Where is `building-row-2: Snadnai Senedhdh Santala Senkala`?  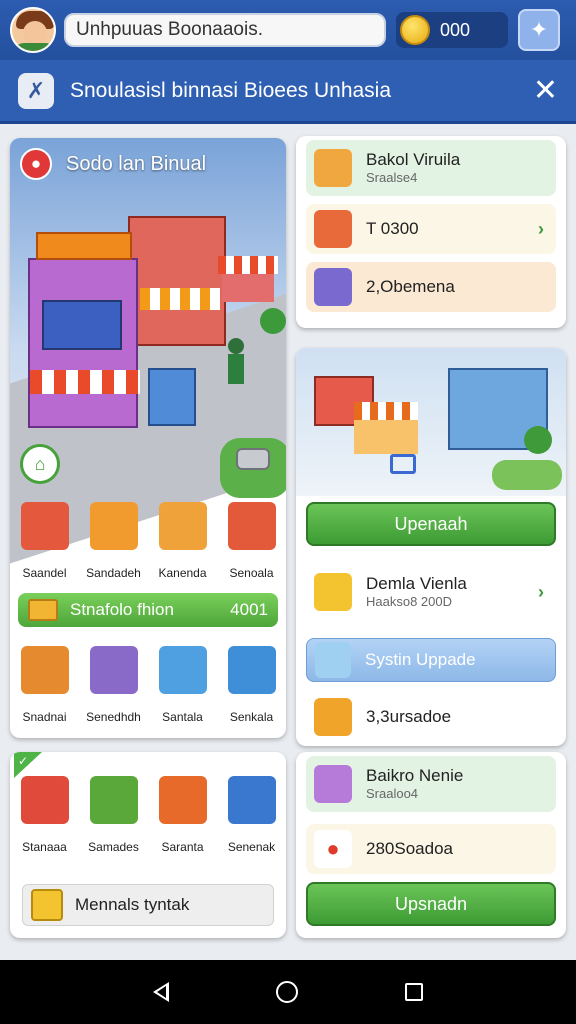
building-row-2: Snadnai Senedhdh Santala Senkala is located at coordinates (148, 685).